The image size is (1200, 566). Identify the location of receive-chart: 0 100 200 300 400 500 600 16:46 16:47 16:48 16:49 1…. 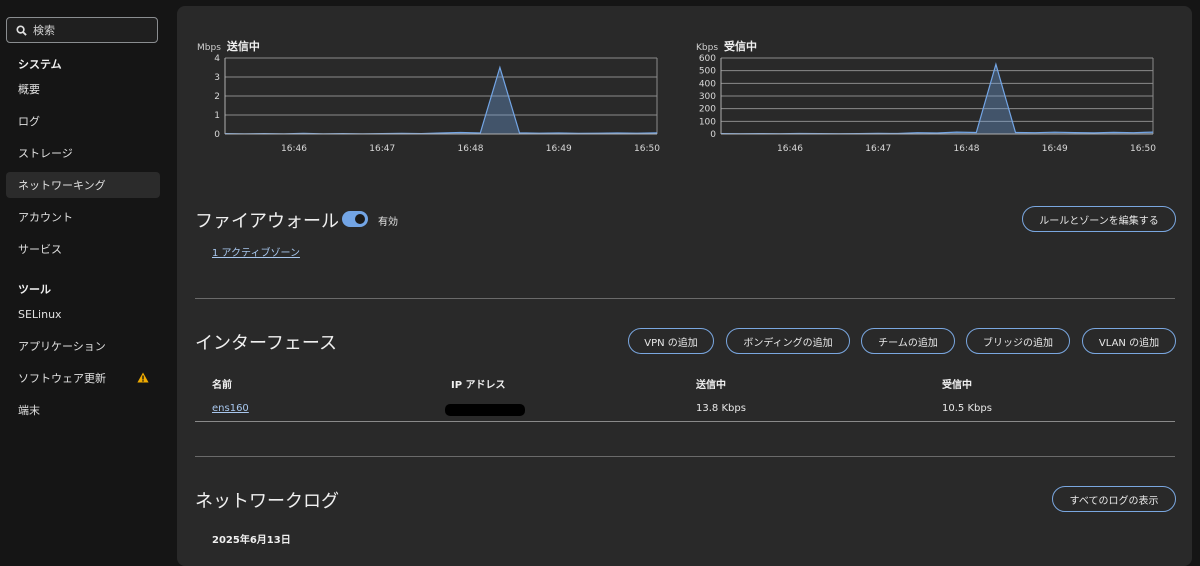
(927, 104).